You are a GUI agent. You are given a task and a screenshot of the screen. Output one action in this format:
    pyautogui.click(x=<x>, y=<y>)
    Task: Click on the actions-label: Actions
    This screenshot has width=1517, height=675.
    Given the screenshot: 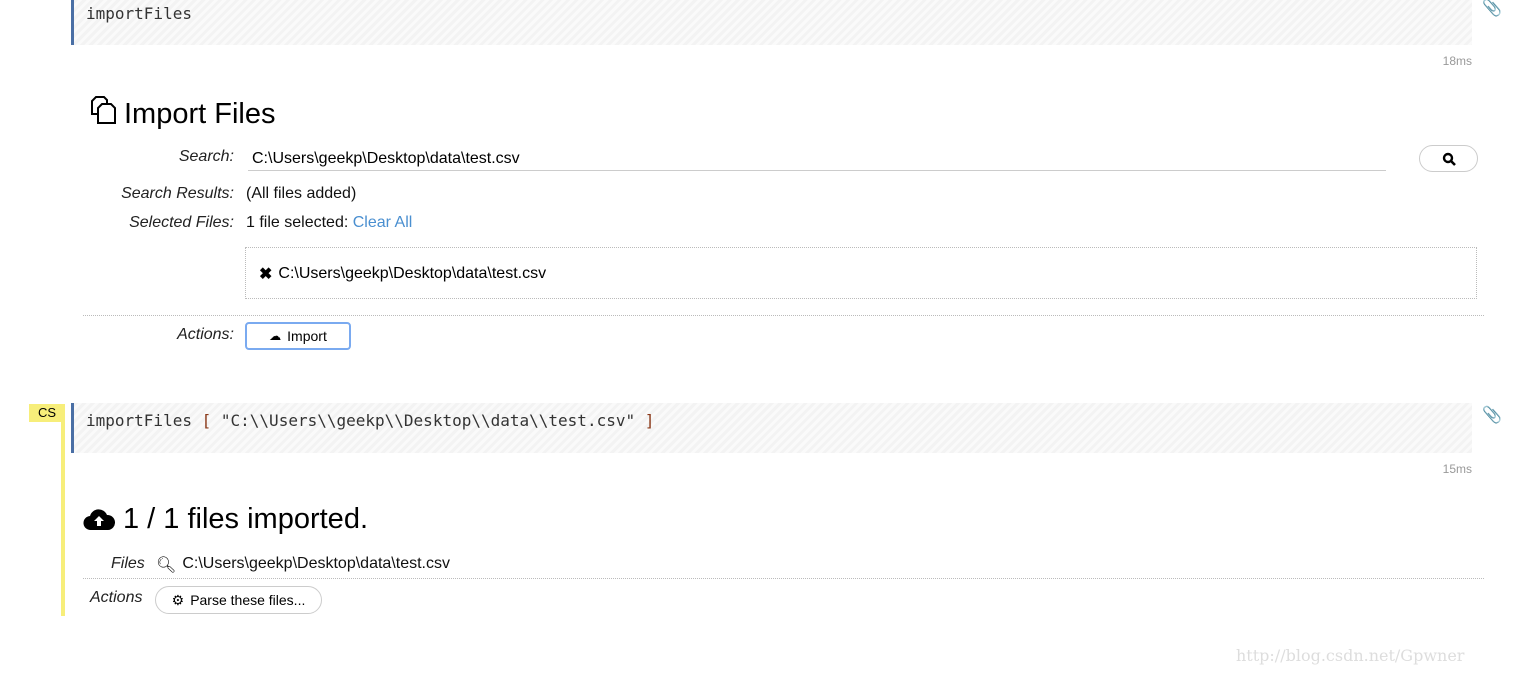 What is the action you would take?
    pyautogui.click(x=116, y=597)
    